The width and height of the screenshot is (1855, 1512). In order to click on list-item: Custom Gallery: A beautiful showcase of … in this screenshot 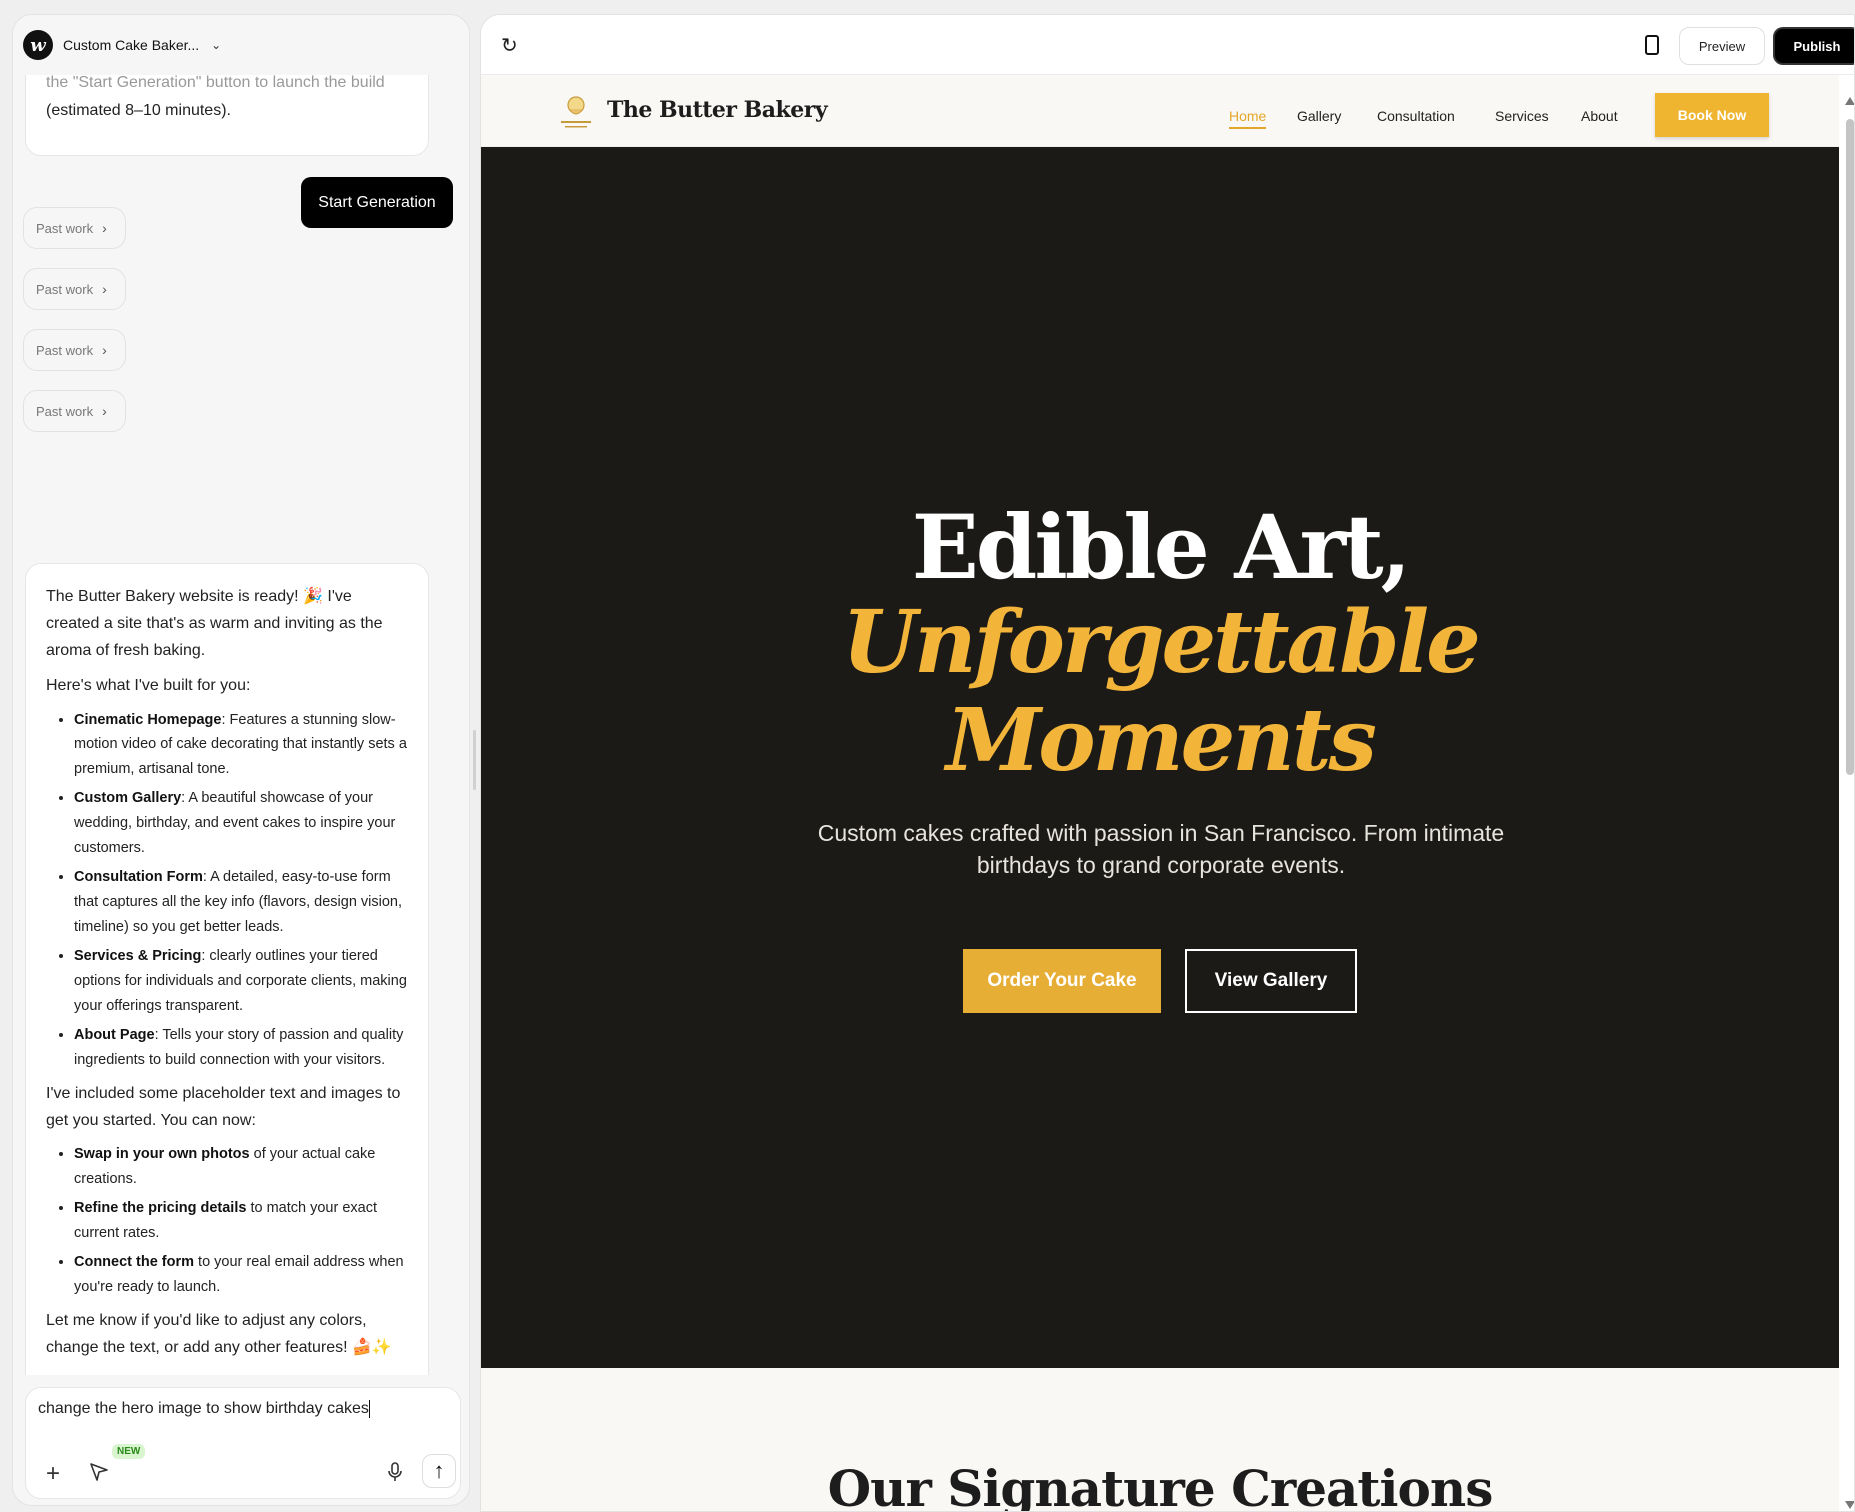, I will do `click(241, 823)`.